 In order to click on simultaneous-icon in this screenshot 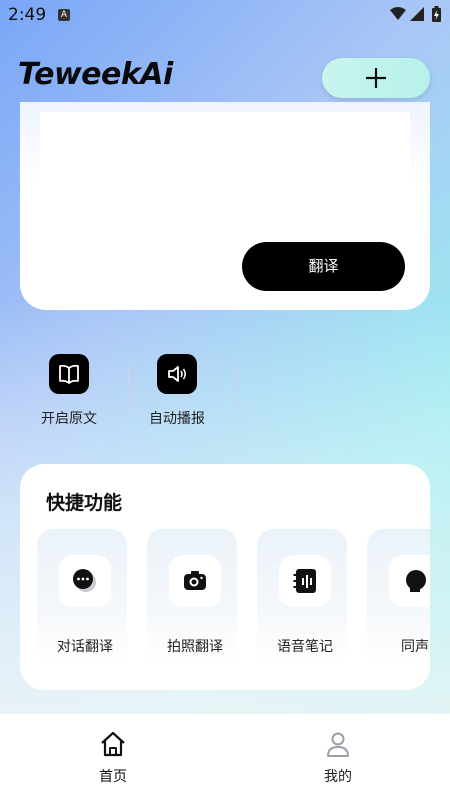, I will do `click(416, 581)`.